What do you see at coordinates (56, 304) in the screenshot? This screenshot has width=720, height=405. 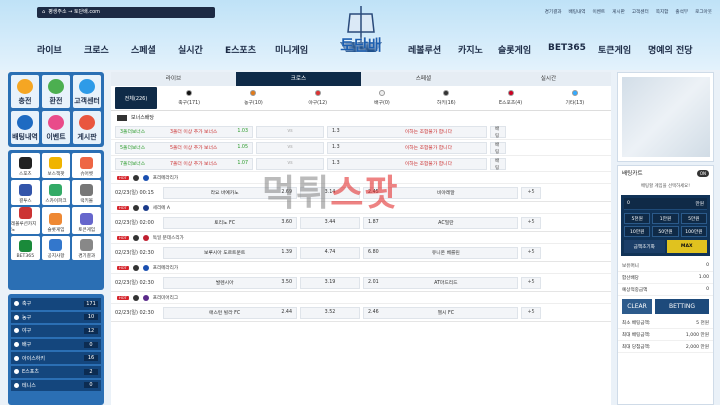 I see `sport-list-item: 축구 171` at bounding box center [56, 304].